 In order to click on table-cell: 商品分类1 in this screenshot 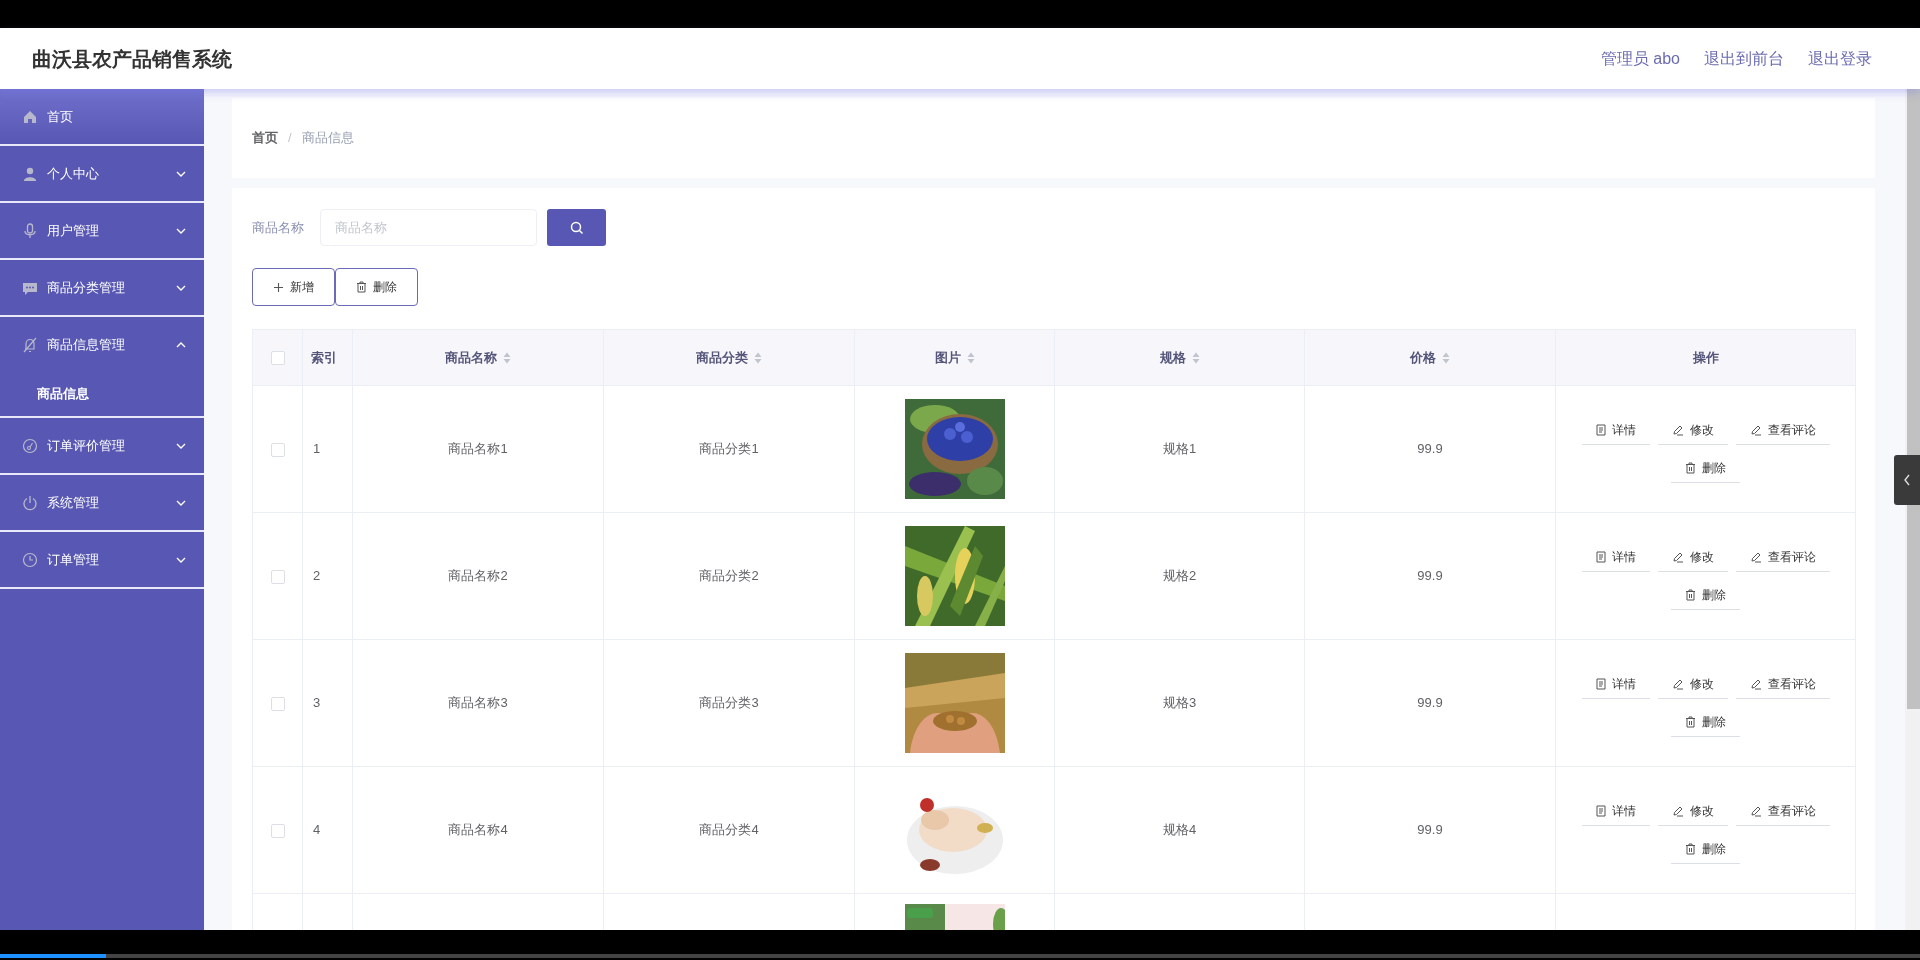, I will do `click(729, 449)`.